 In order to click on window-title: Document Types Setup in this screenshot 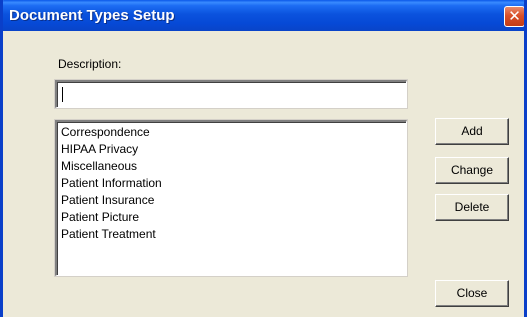, I will do `click(92, 15)`.